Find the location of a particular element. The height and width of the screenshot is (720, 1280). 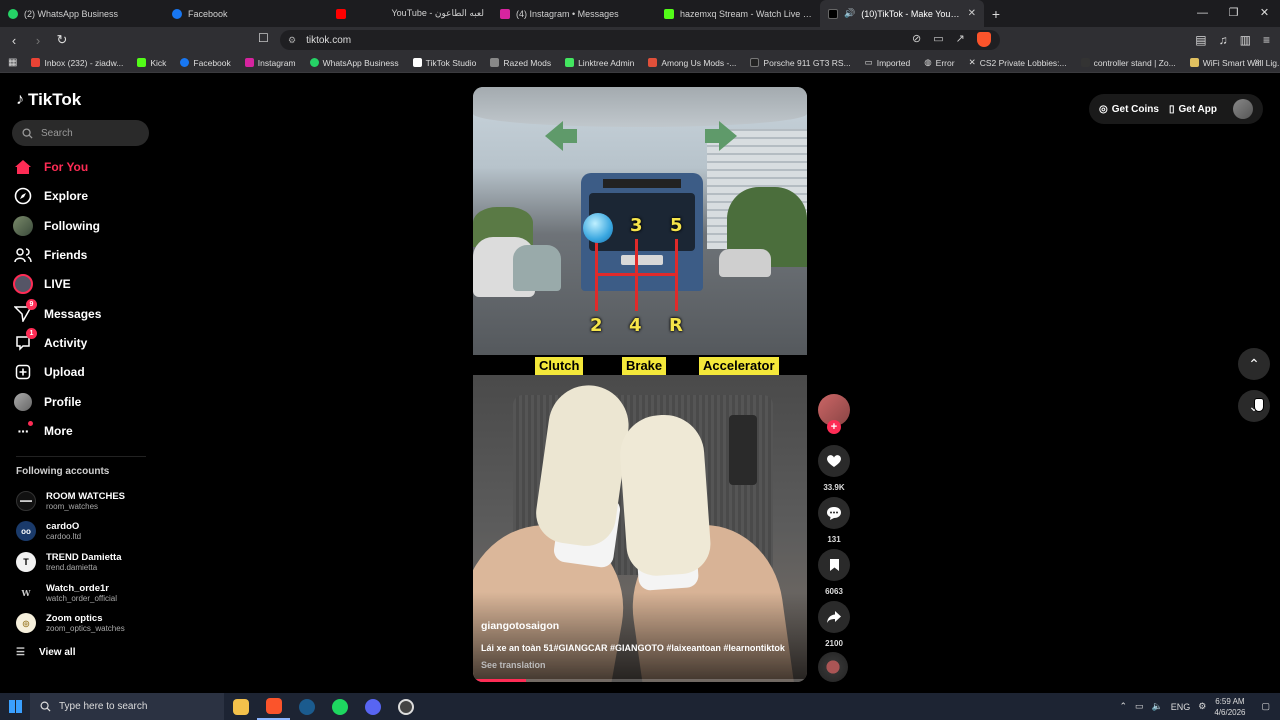

get-app-button: ▯ Get App is located at coordinates (1193, 109).